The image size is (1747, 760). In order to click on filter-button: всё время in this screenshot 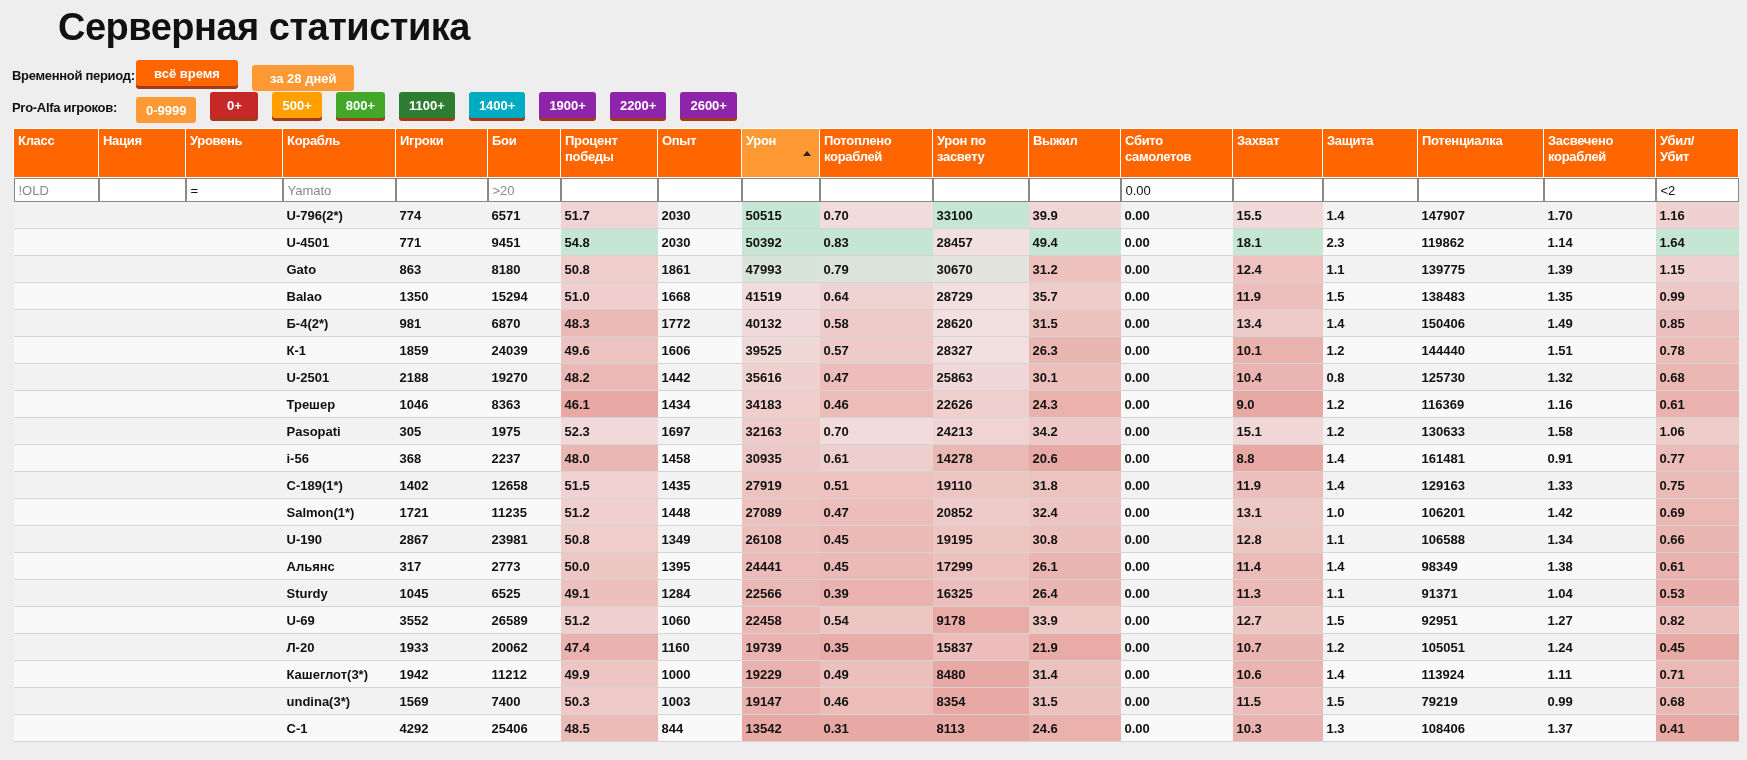, I will do `click(187, 73)`.